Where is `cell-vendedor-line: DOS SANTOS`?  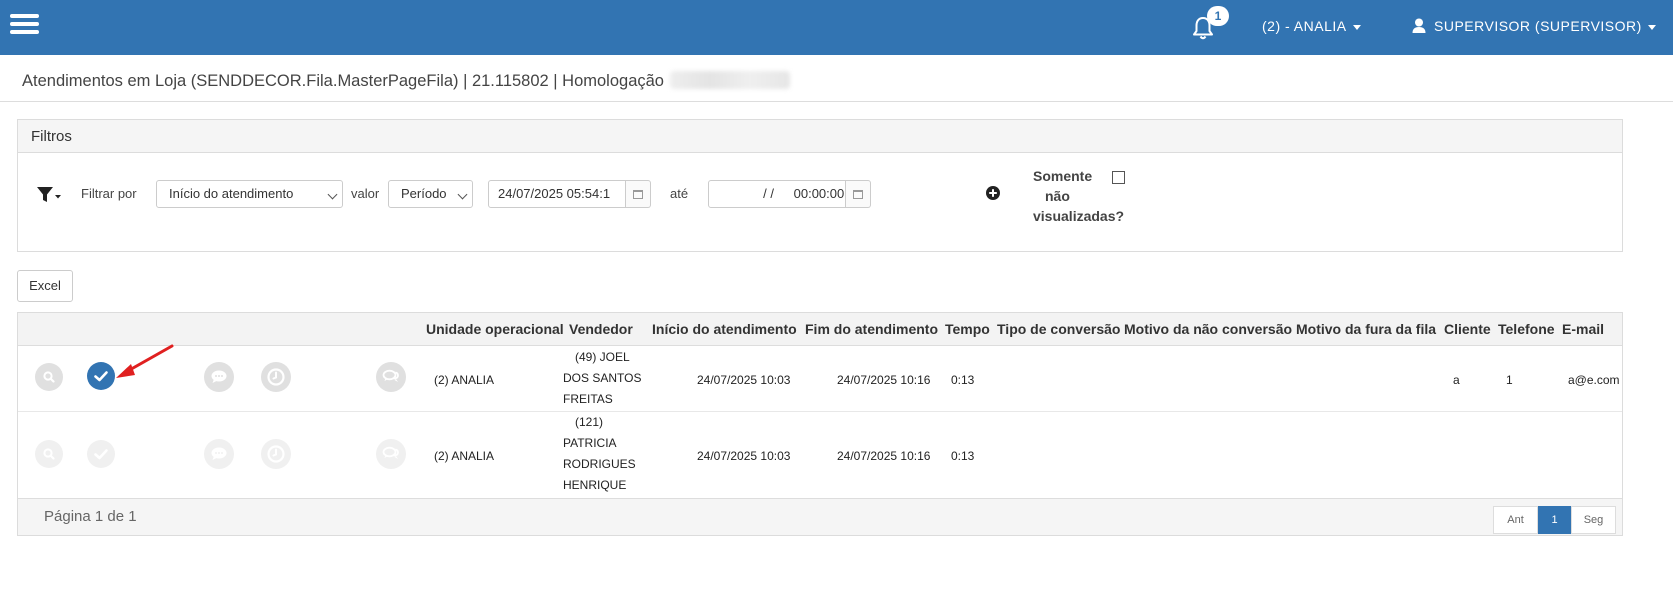 cell-vendedor-line: DOS SANTOS is located at coordinates (602, 378).